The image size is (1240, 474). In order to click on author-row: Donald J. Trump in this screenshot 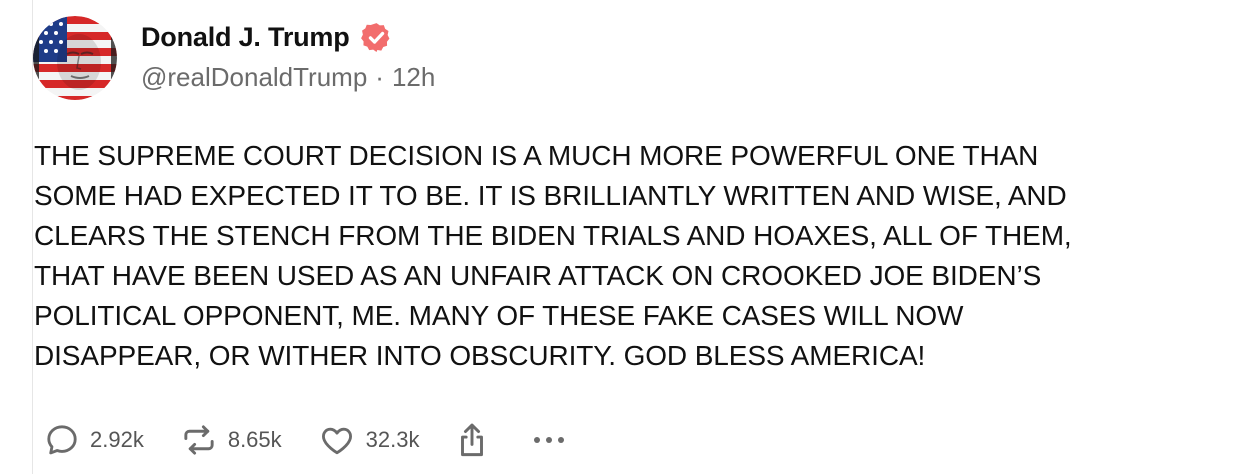, I will do `click(267, 37)`.